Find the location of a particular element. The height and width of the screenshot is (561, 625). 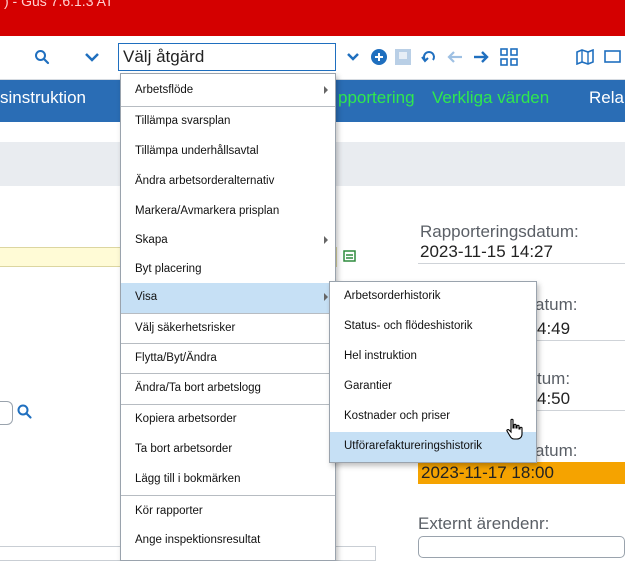

menu-item-ta-bort-arbetsorder: Ta bort arbetsorder is located at coordinates (228, 450).